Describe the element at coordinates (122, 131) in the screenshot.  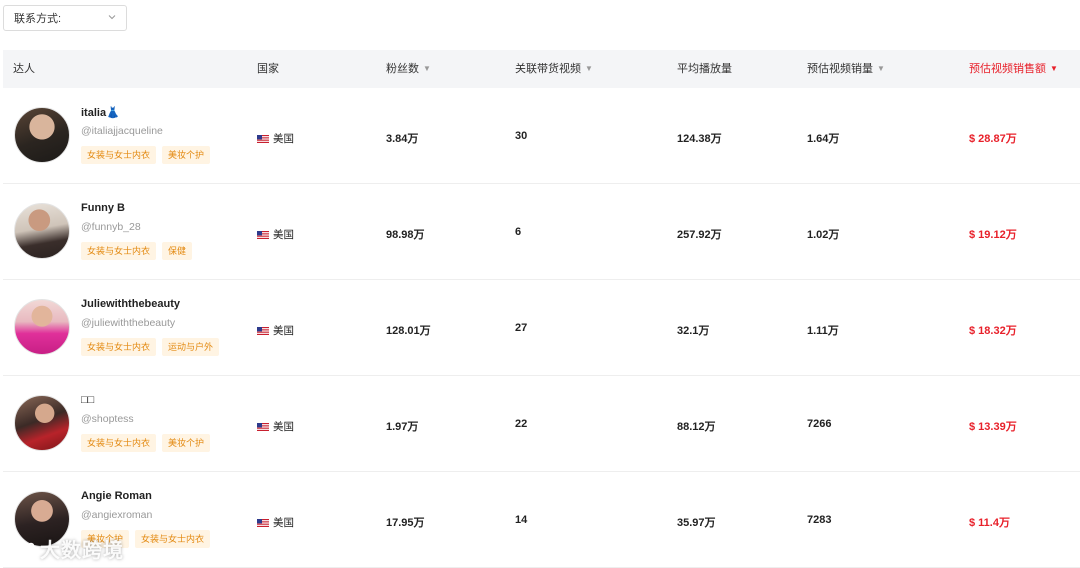
I see `influencer-handle: @italiajjacqueline` at that location.